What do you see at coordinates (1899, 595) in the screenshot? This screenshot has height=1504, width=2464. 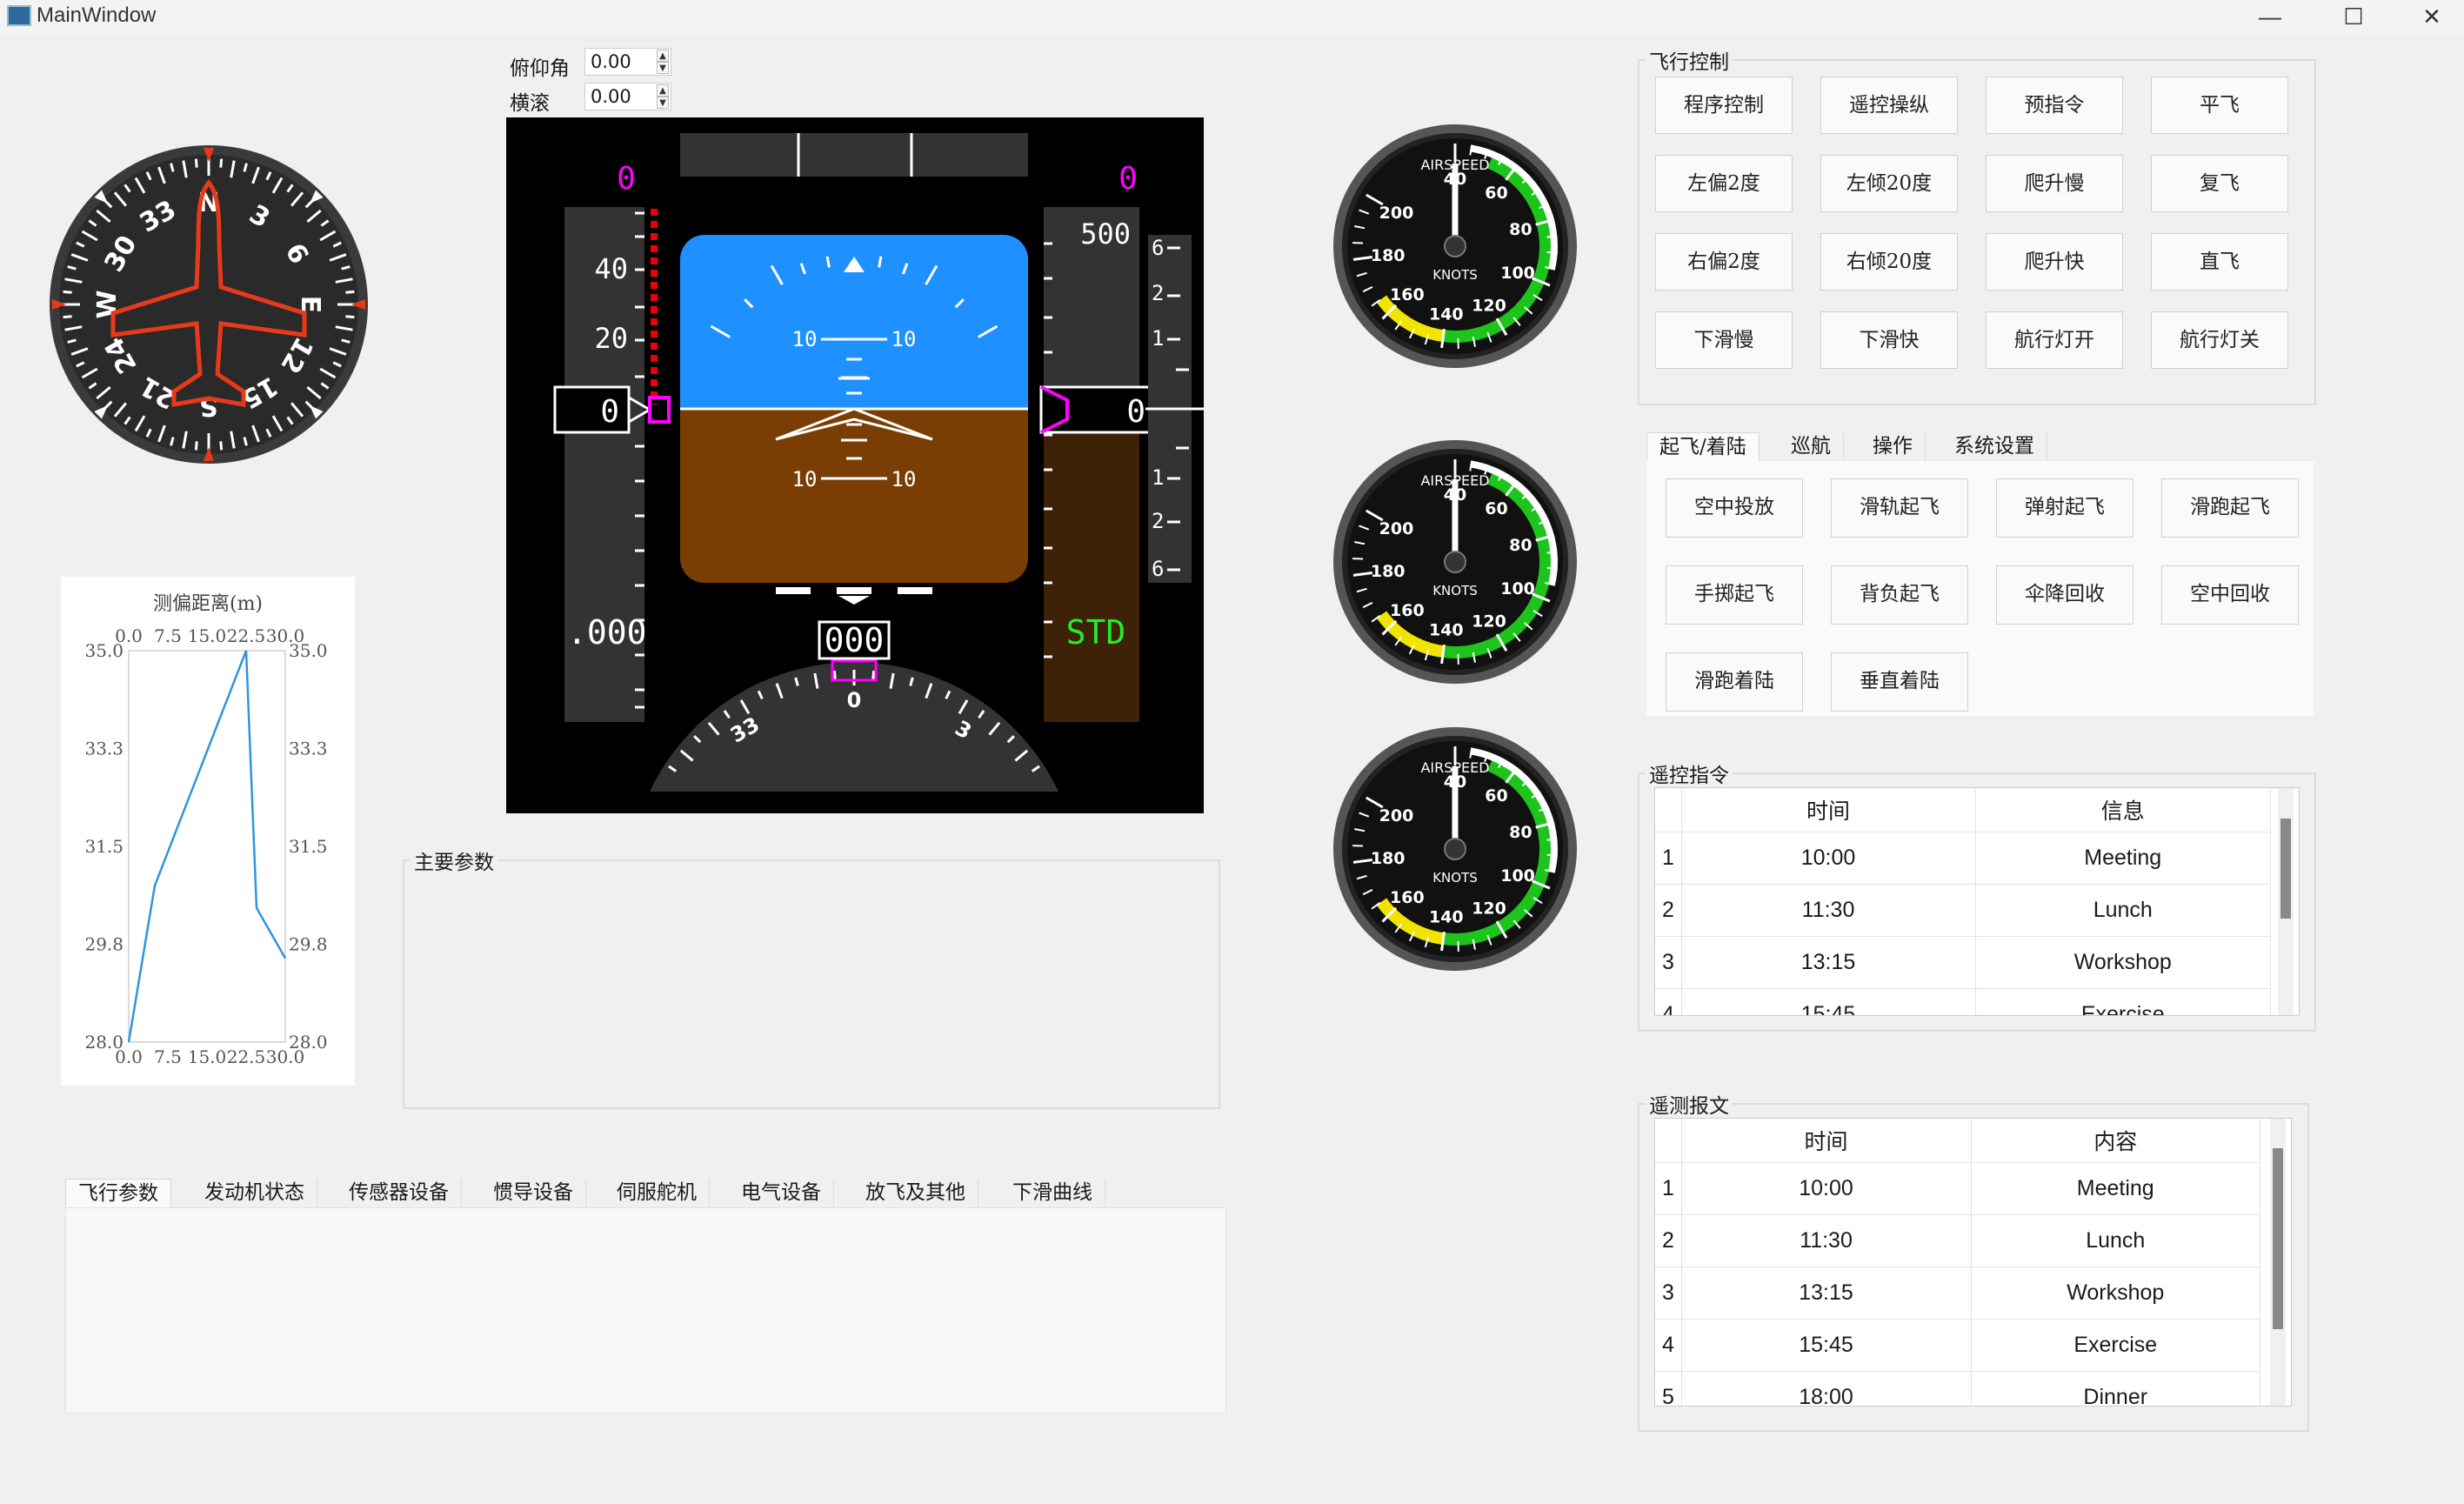 I see `backpack-launch-button: 背负起飞` at bounding box center [1899, 595].